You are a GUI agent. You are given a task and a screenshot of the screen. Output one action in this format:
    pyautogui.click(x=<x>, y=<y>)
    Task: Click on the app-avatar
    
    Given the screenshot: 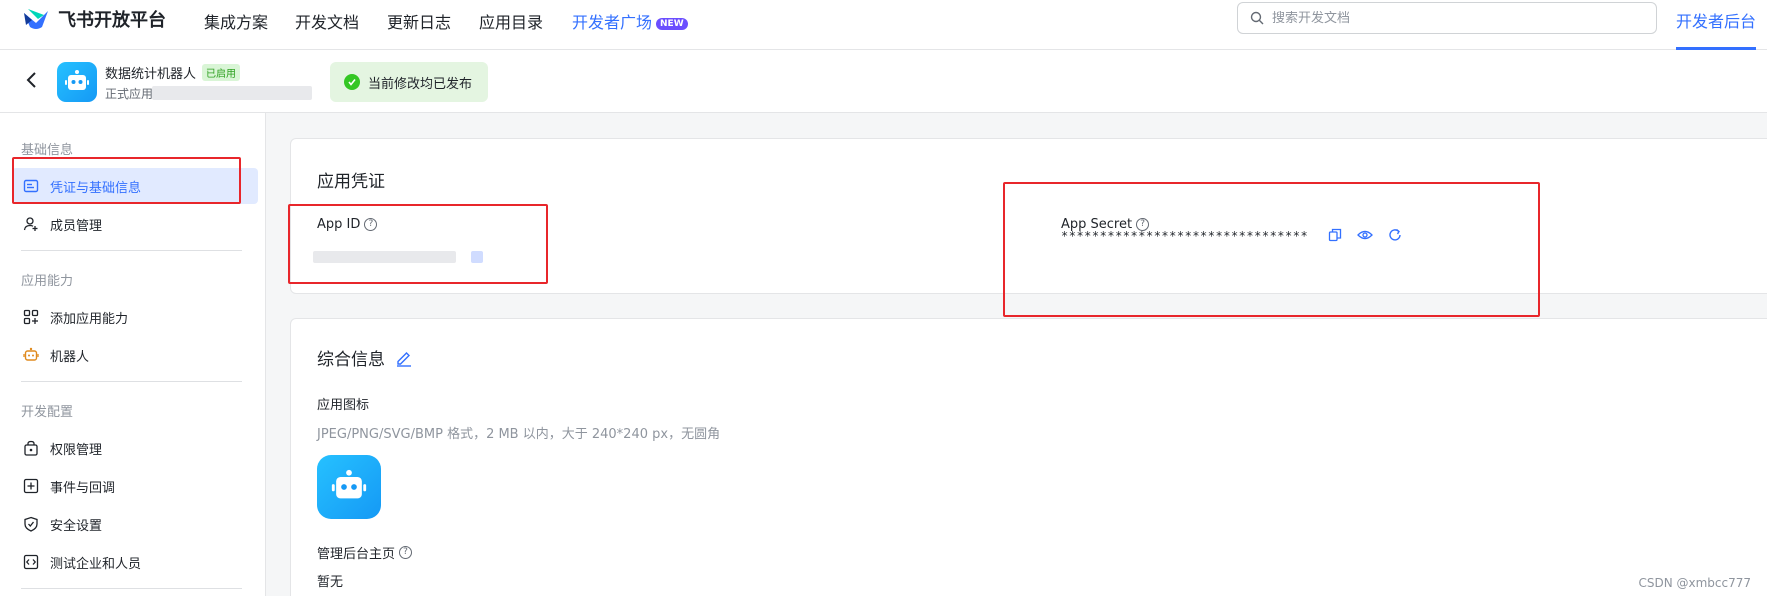 What is the action you would take?
    pyautogui.click(x=77, y=82)
    